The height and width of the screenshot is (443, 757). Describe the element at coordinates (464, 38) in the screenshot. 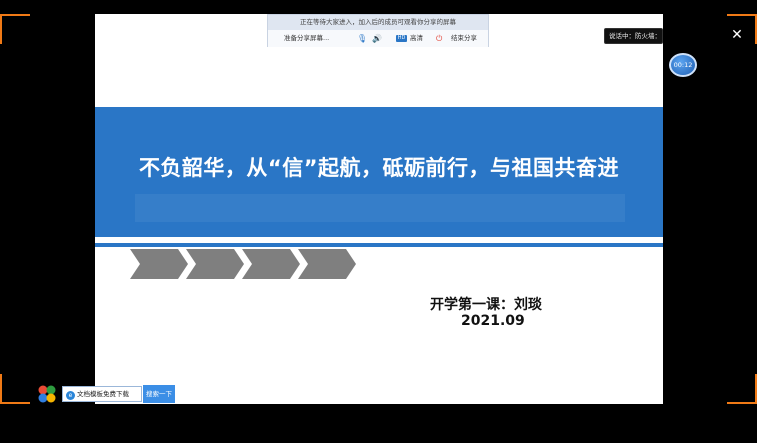

I see `stop-sharing-button: 结束分享` at that location.